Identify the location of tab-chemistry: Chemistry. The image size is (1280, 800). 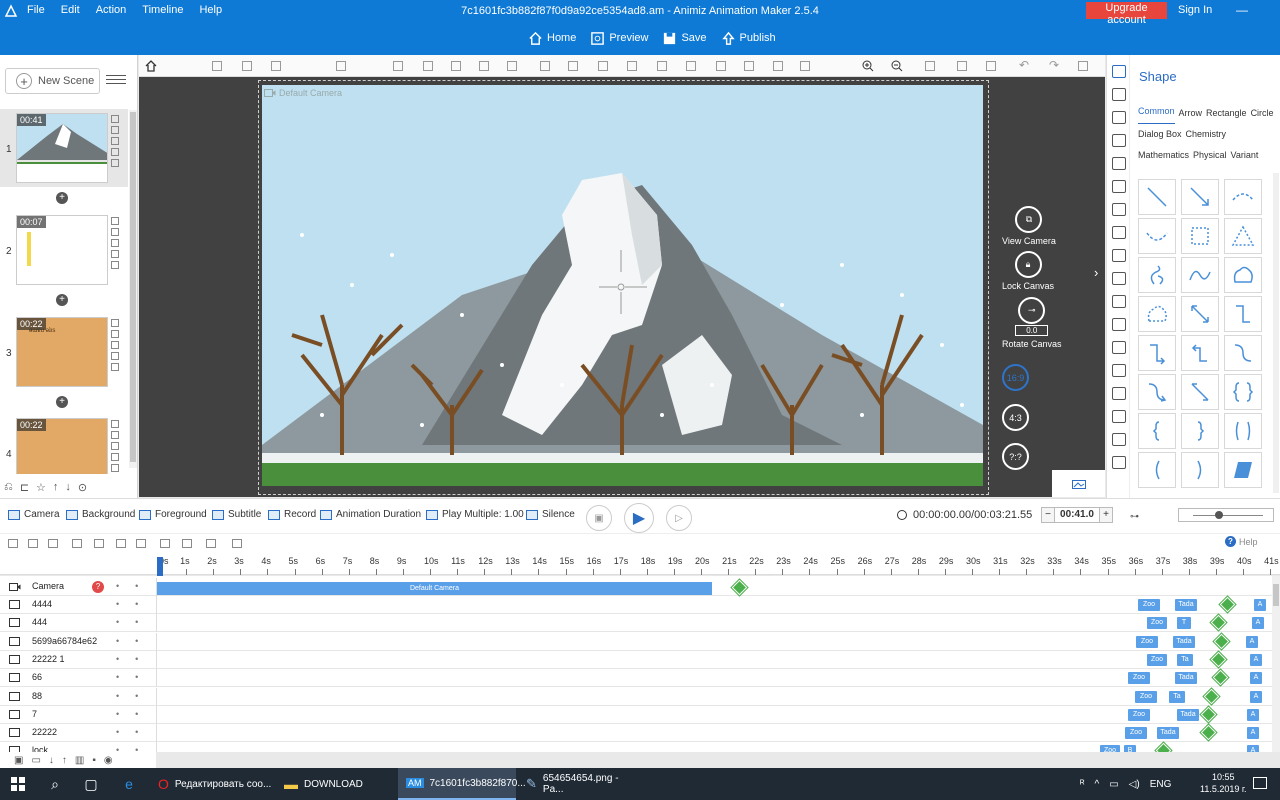
(1206, 134).